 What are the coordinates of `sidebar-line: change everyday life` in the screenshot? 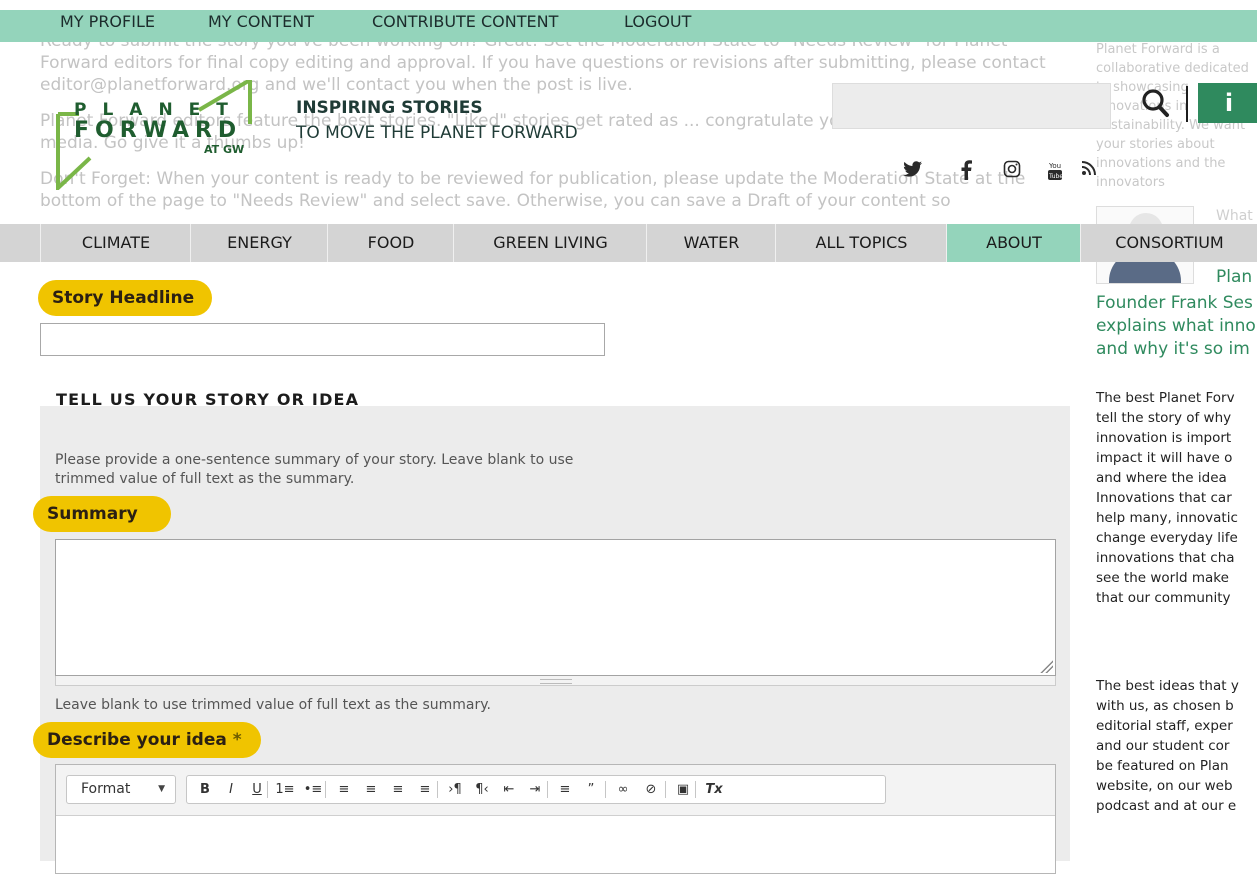 It's located at (1167, 538).